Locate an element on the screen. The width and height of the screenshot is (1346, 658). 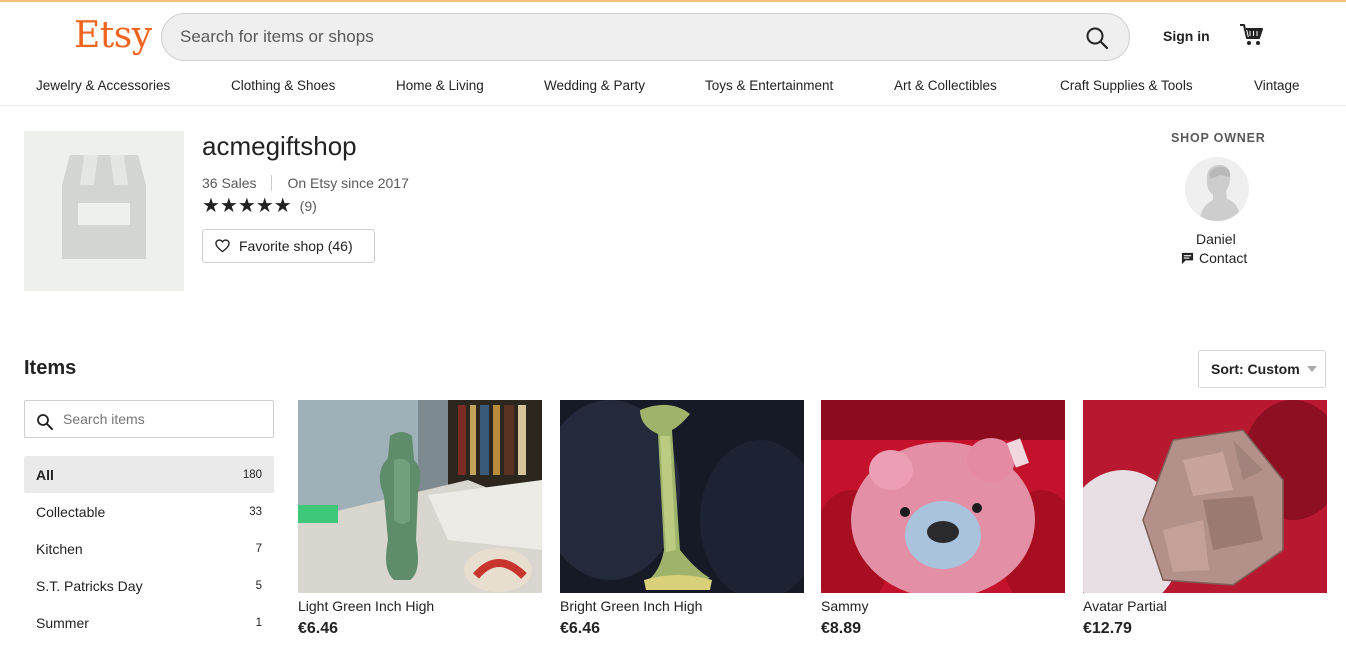
section-count: 7 is located at coordinates (258, 548).